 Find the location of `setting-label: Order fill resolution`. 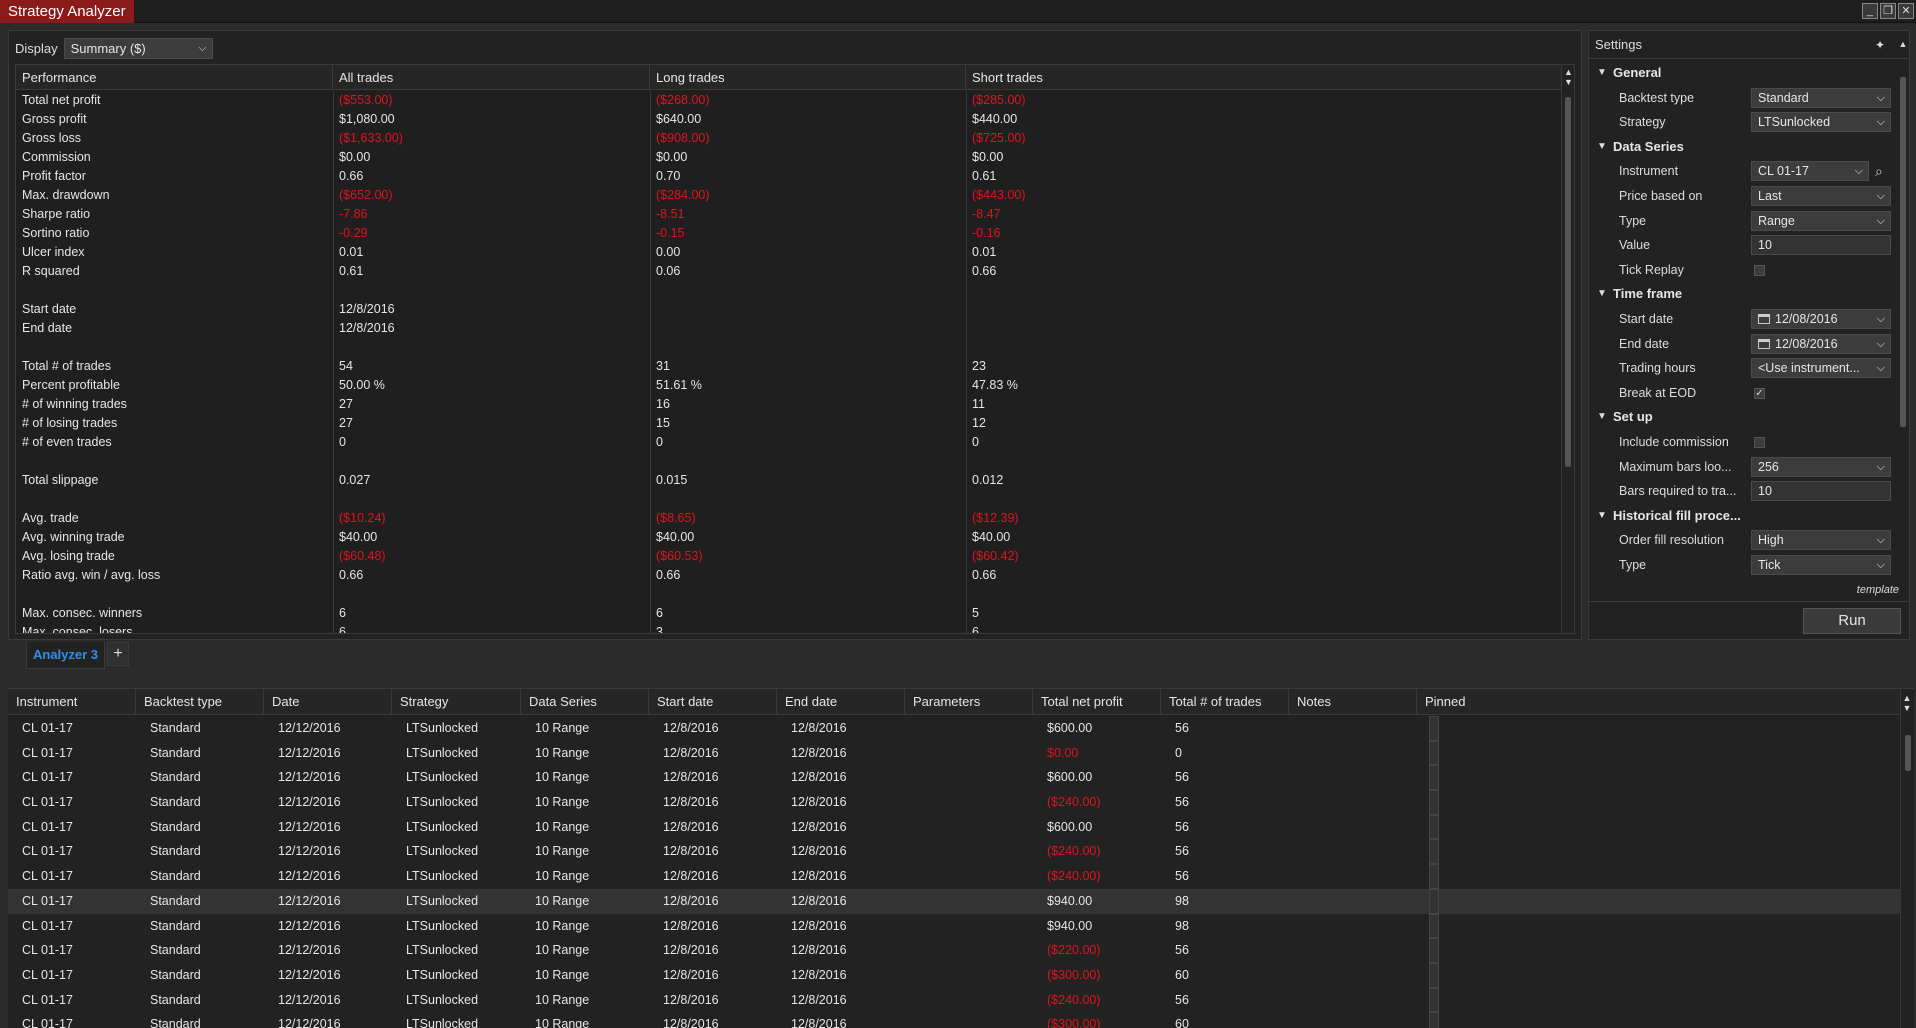

setting-label: Order fill resolution is located at coordinates (1671, 540).